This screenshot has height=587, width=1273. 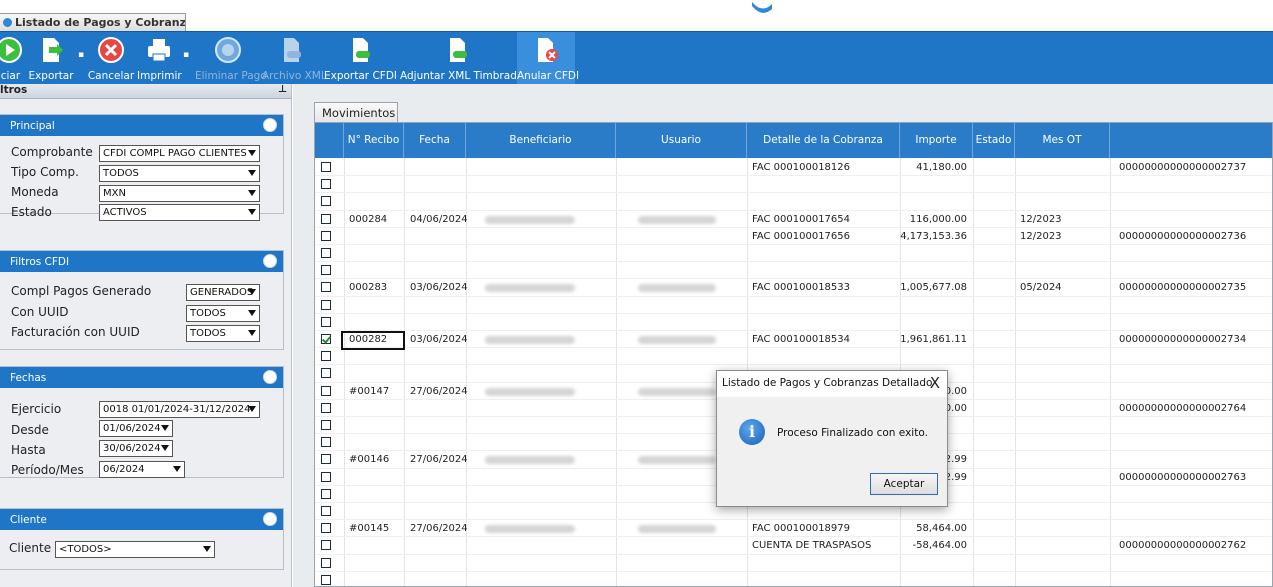 What do you see at coordinates (179, 409) in the screenshot?
I see `ejercicio-select: 0018 01/01/2024-31/12/2024` at bounding box center [179, 409].